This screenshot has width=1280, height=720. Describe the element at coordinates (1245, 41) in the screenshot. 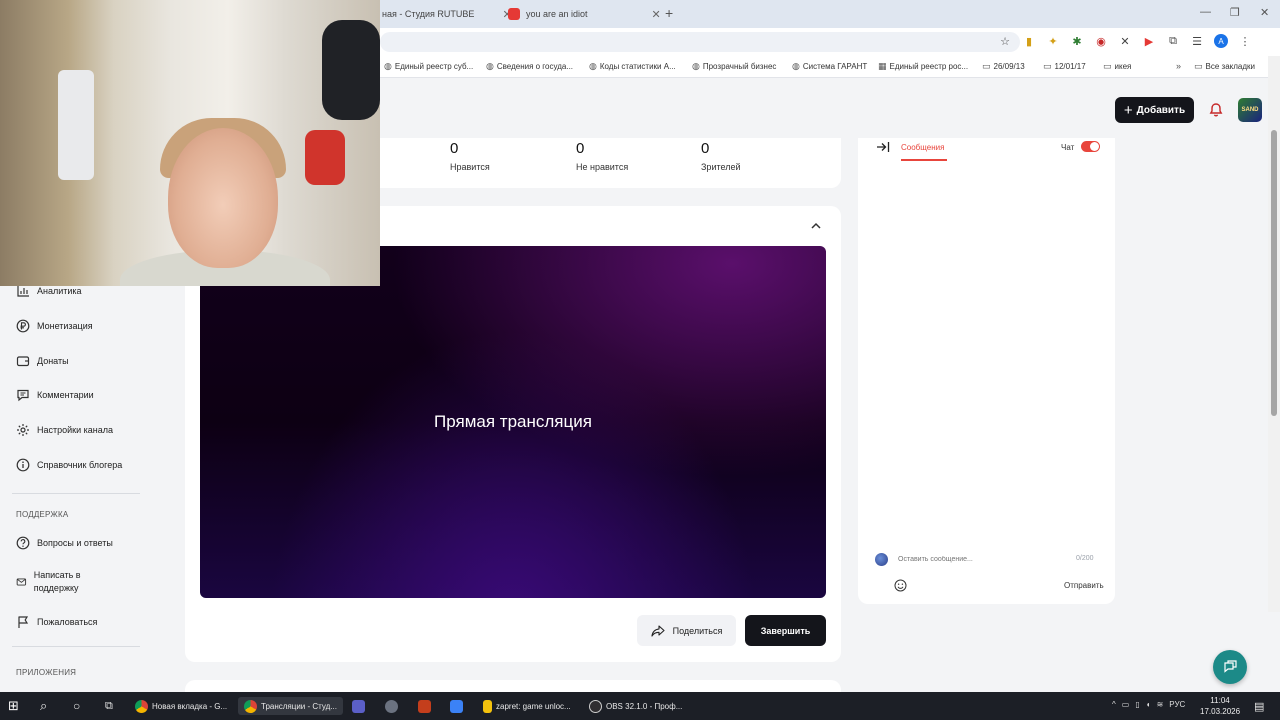

I see `more-icon: ⋮` at that location.